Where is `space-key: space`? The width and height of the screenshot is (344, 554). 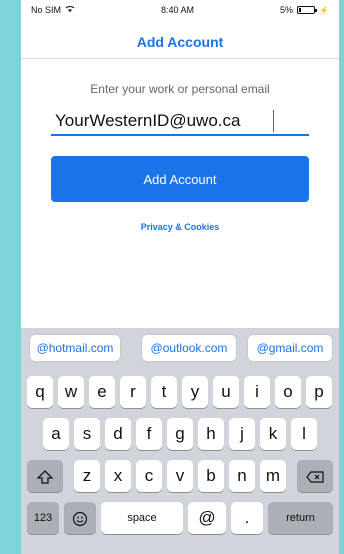
space-key: space is located at coordinates (142, 518).